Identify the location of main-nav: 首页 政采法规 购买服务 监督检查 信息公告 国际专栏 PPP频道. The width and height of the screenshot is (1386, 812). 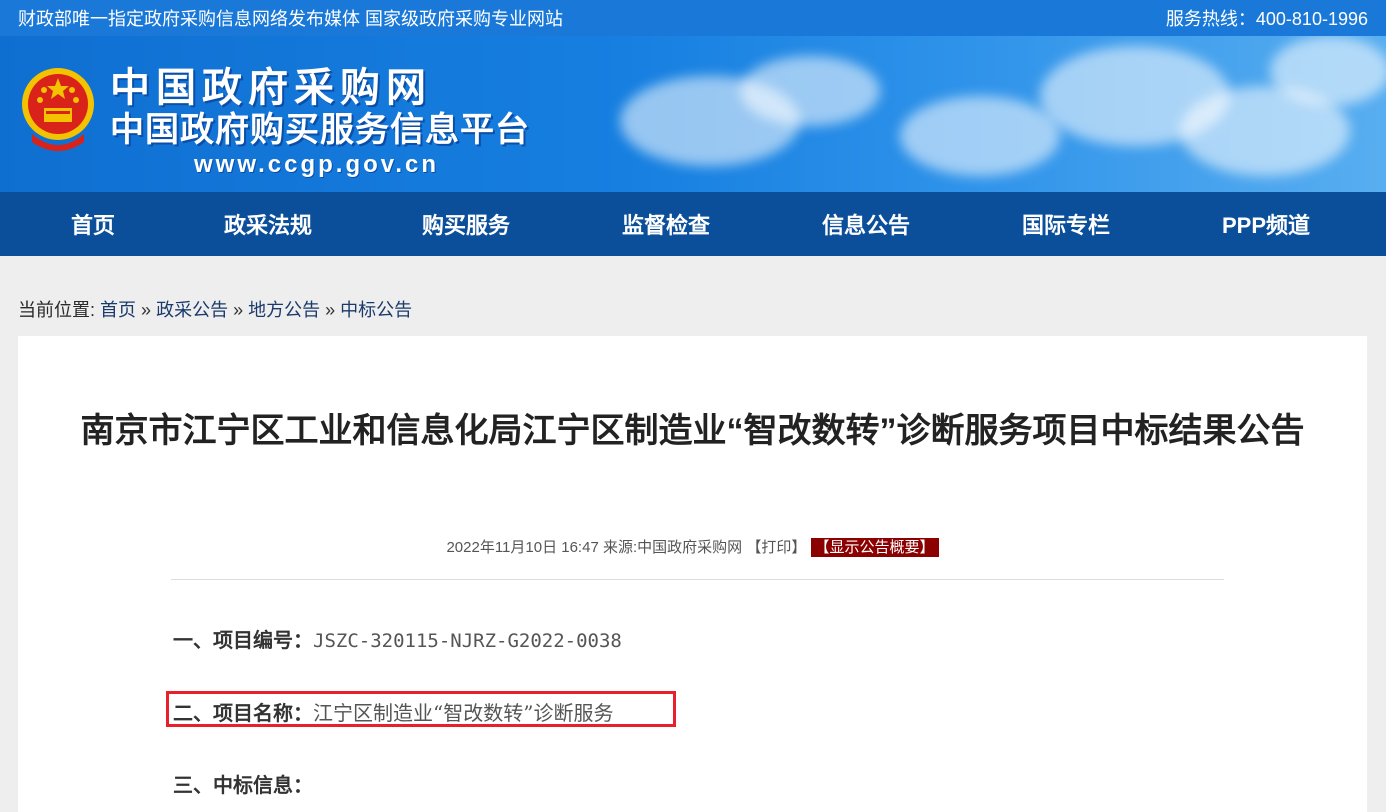
(693, 224).